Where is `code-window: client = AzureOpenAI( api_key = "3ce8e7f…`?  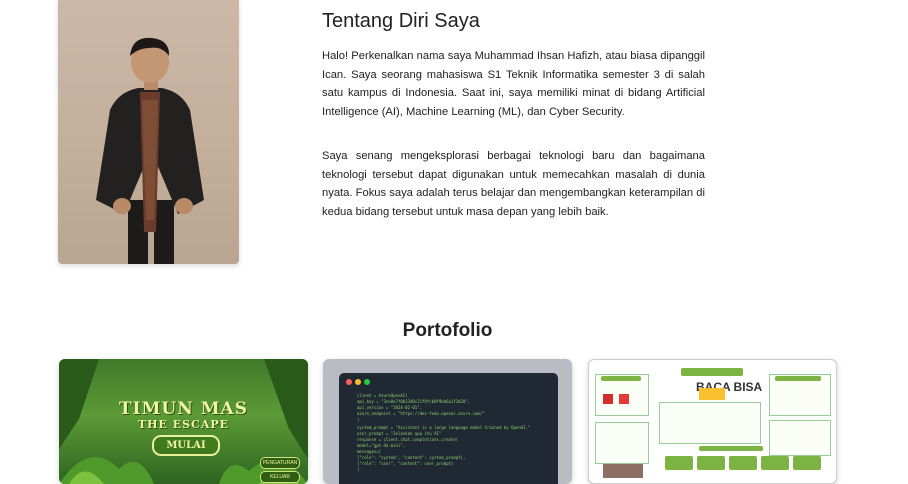 code-window: client = AzureOpenAI( api_key = "3ce8e7f… is located at coordinates (448, 428).